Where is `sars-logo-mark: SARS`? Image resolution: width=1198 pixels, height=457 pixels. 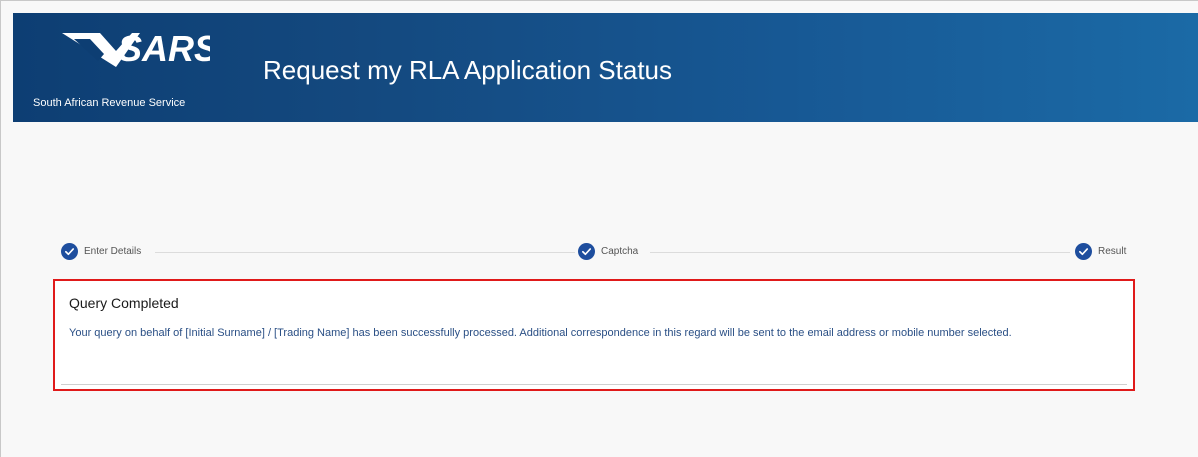 sars-logo-mark: SARS is located at coordinates (136, 48).